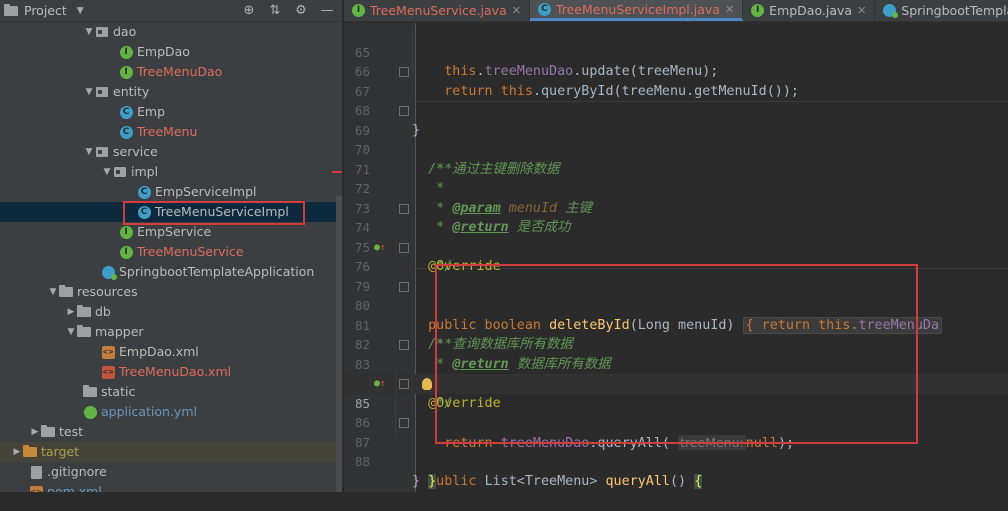  Describe the element at coordinates (427, 257) in the screenshot. I see `code-line-75: 75 @Override` at that location.